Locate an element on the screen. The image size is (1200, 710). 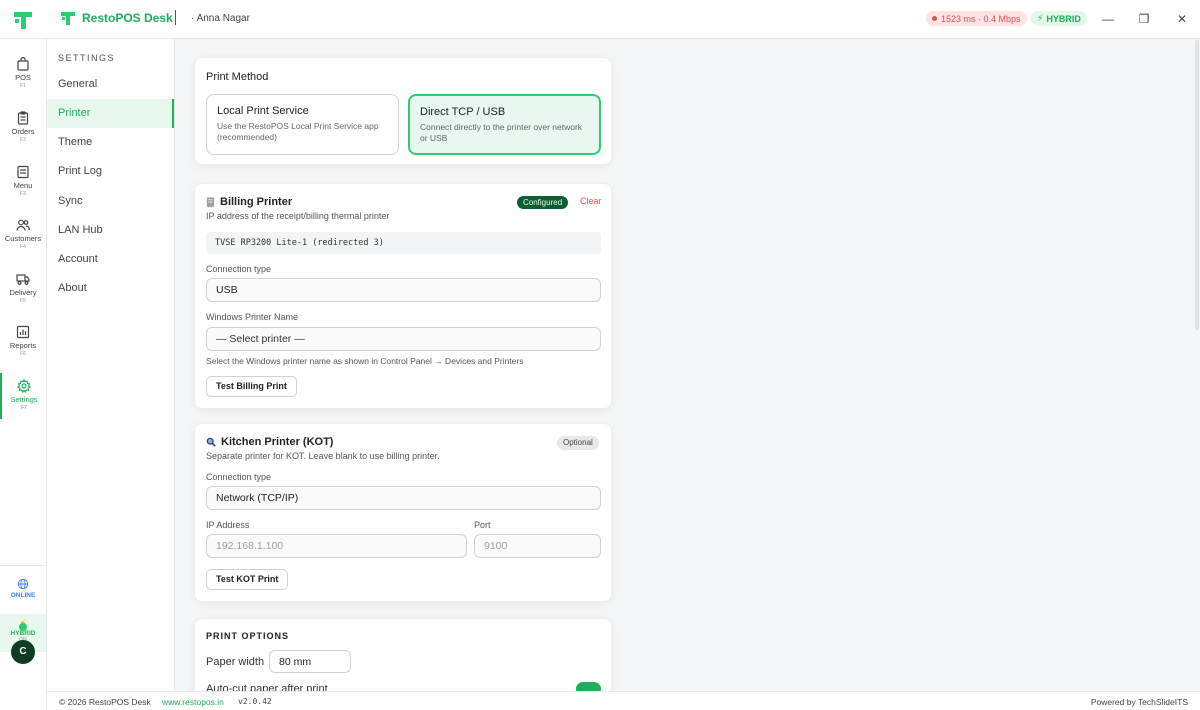
option-title: Local Print Service is located at coordinates (263, 111).